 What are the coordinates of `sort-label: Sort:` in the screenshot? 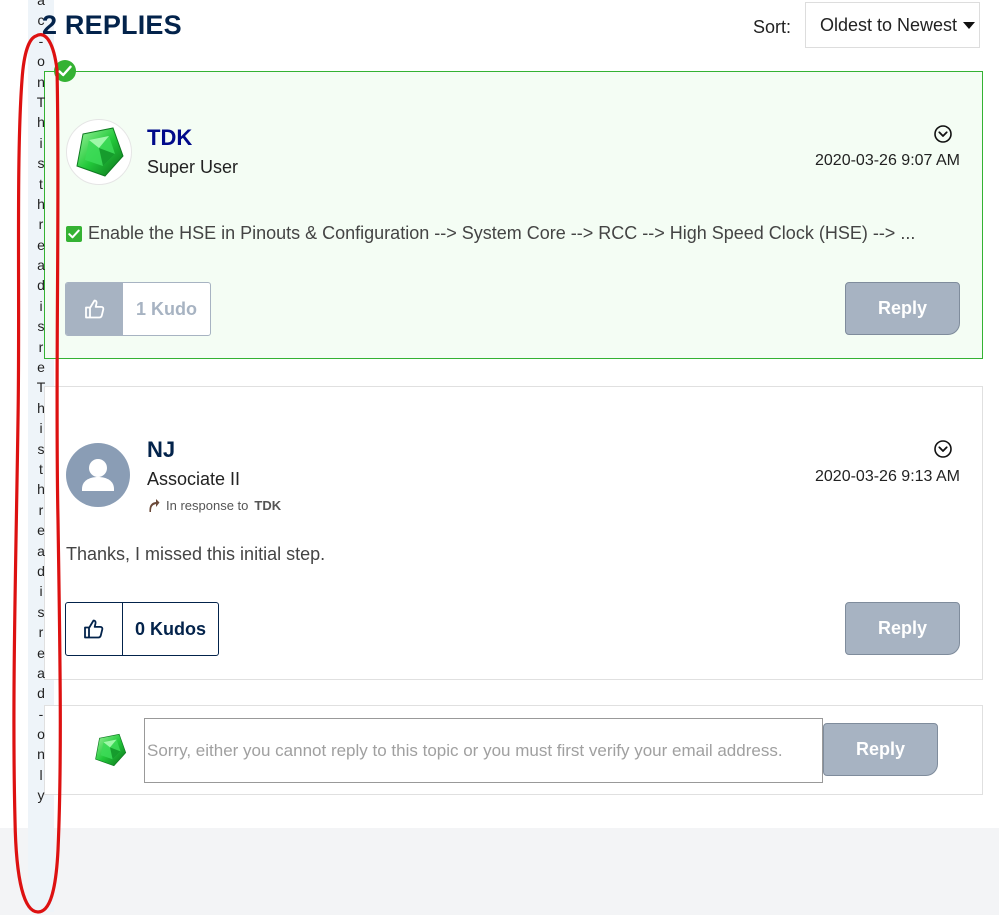 It's located at (772, 27).